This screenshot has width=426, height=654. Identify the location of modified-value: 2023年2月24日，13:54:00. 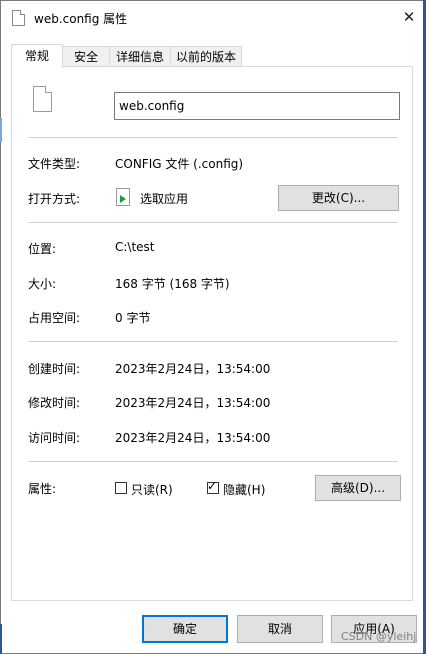
(193, 403).